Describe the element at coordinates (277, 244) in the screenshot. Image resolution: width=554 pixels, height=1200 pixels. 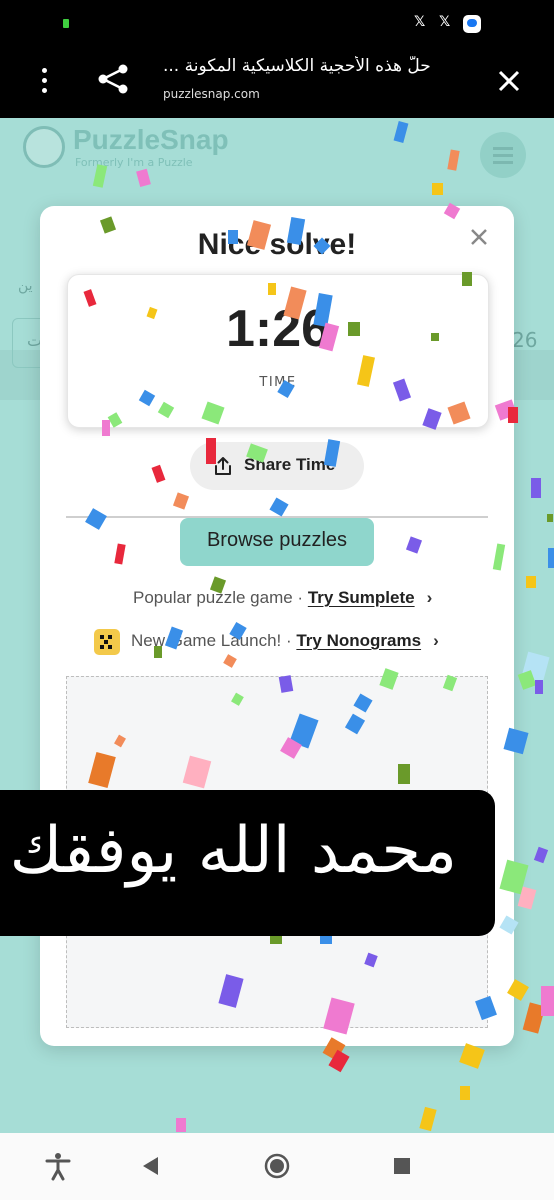
I see `modal-title: Nice solve!` at that location.